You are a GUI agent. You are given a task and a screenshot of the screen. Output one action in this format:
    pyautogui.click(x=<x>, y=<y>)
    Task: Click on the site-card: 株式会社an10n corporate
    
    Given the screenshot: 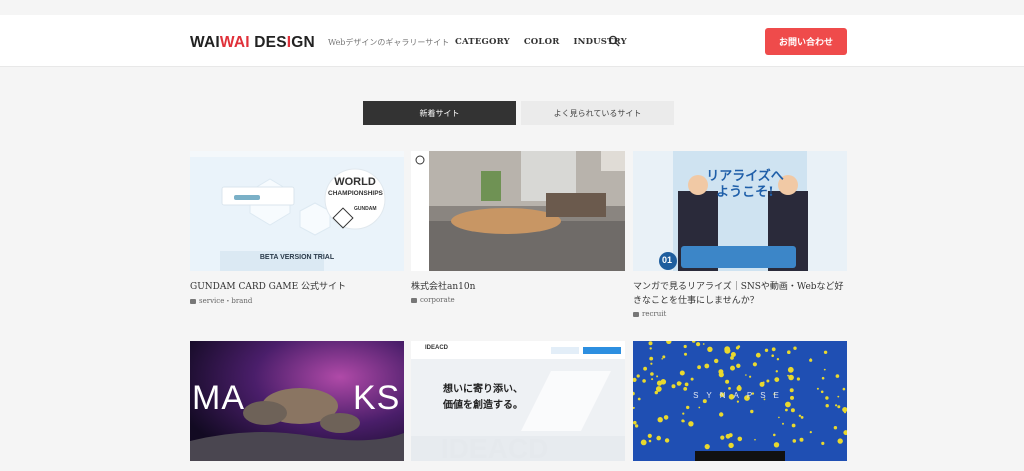 What is the action you would take?
    pyautogui.click(x=518, y=227)
    